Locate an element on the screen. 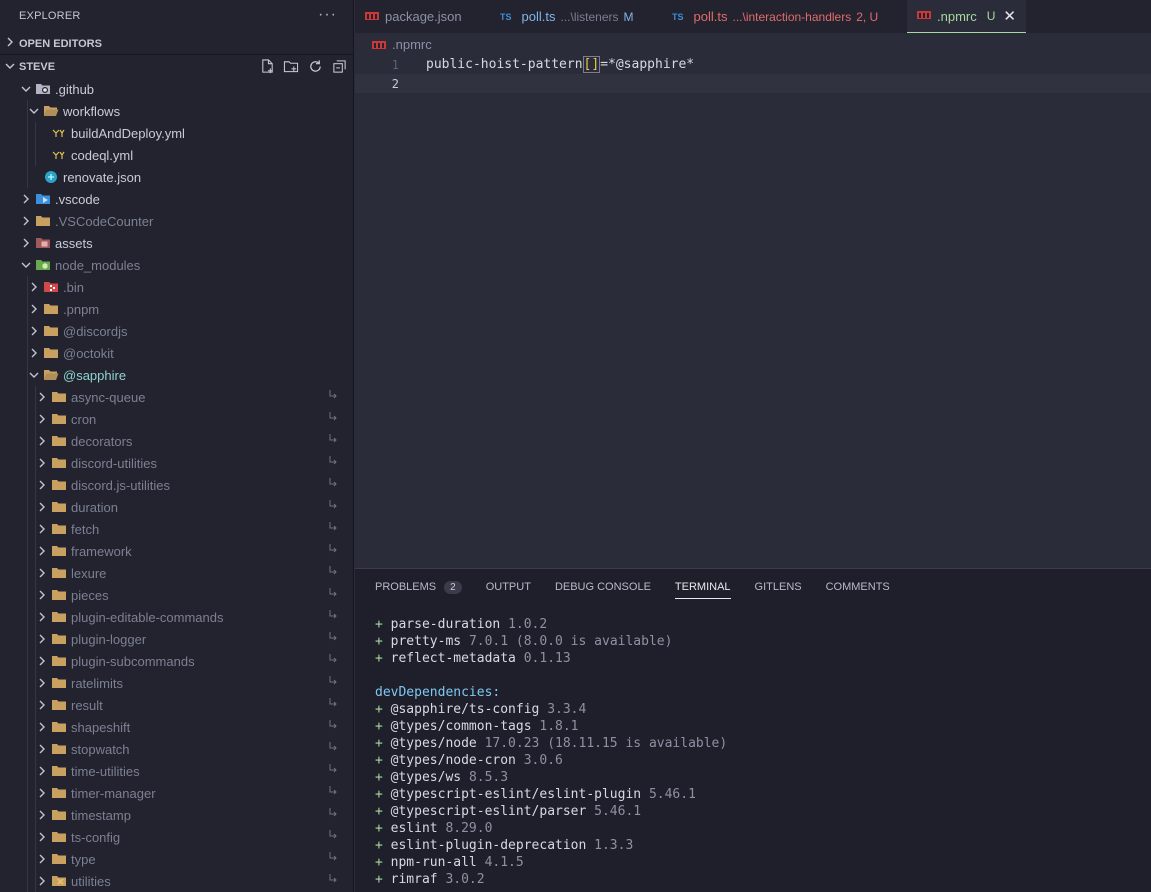 The image size is (1151, 892). tree-item-label: fetch is located at coordinates (85, 529).